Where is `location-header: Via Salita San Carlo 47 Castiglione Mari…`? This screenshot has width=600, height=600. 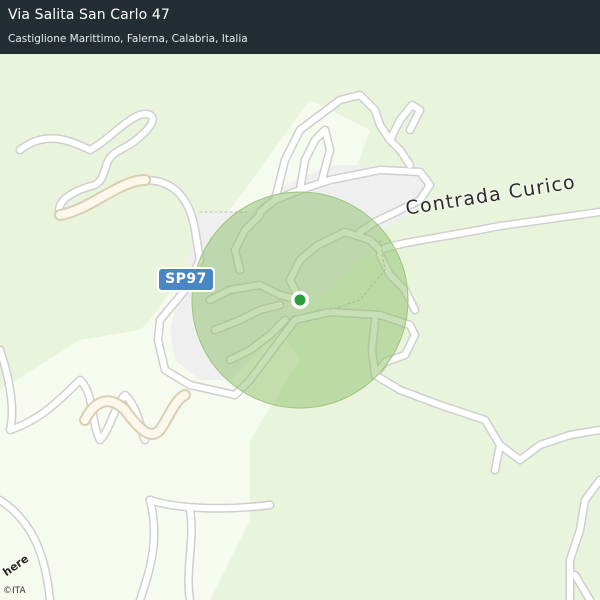
location-header: Via Salita San Carlo 47 Castiglione Mari… is located at coordinates (300, 27).